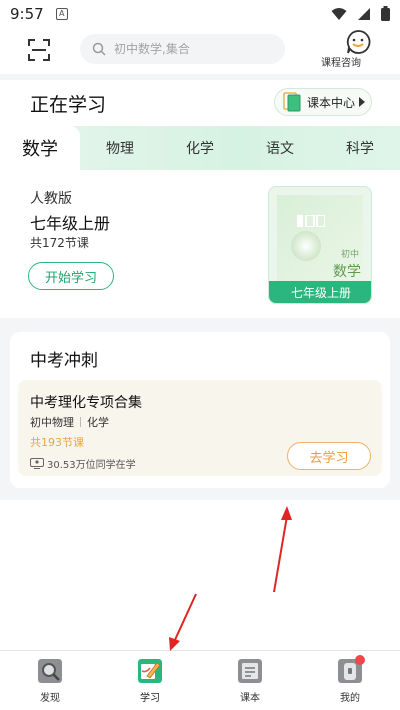  What do you see at coordinates (91, 465) in the screenshot?
I see `learners-text: 30.53万位同学在学` at bounding box center [91, 465].